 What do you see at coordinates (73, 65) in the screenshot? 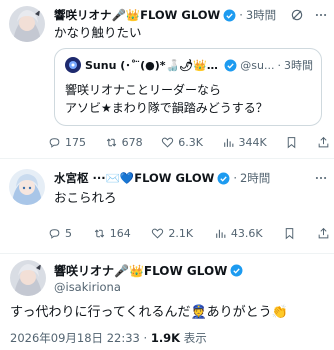
I see `quote-avatar` at bounding box center [73, 65].